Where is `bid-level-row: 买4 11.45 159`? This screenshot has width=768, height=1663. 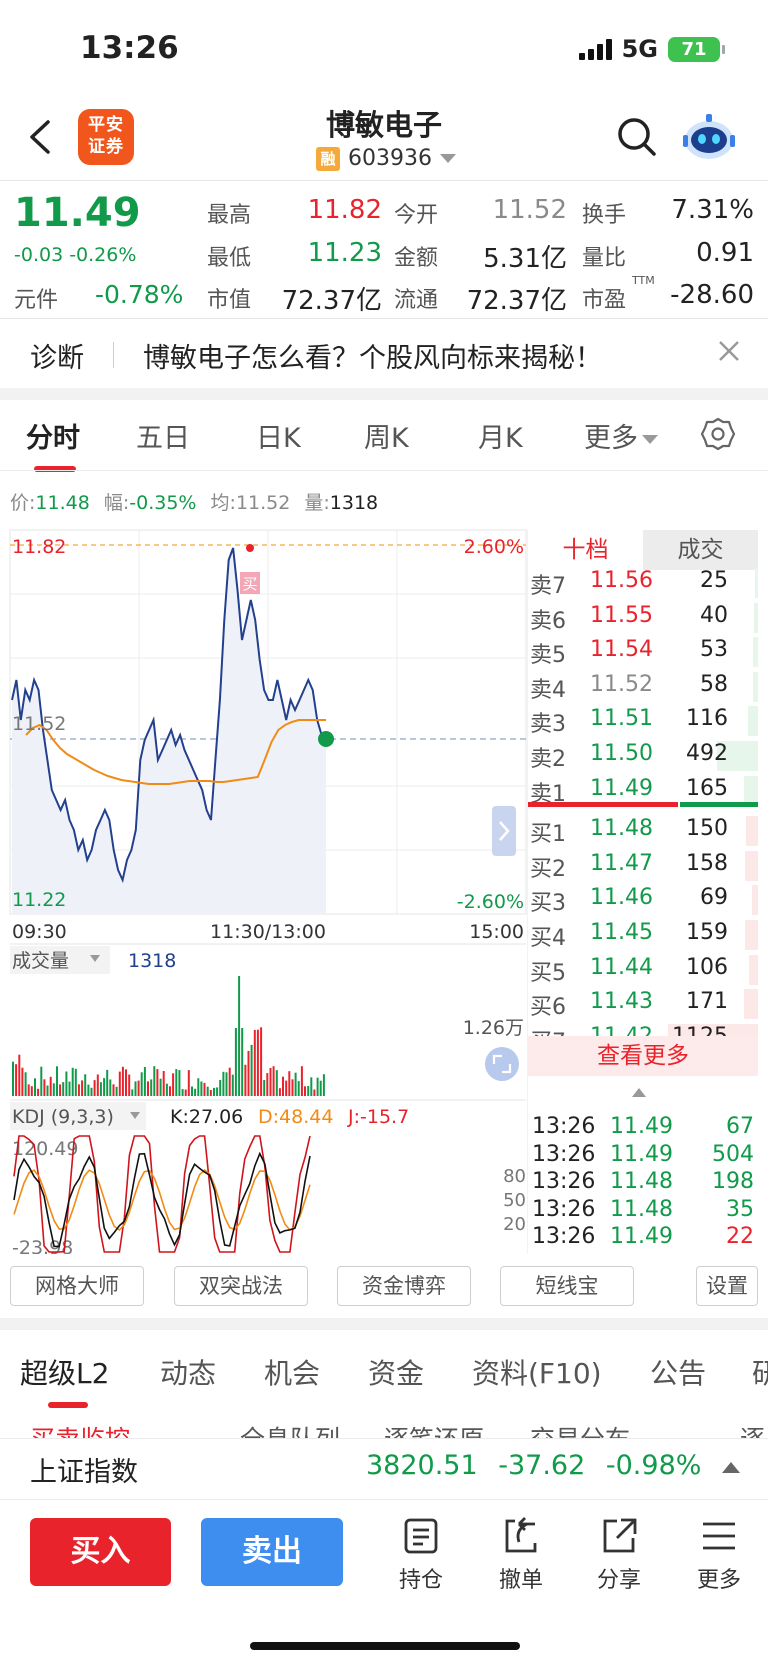
bid-level-row: 买4 11.45 159 is located at coordinates (643, 935).